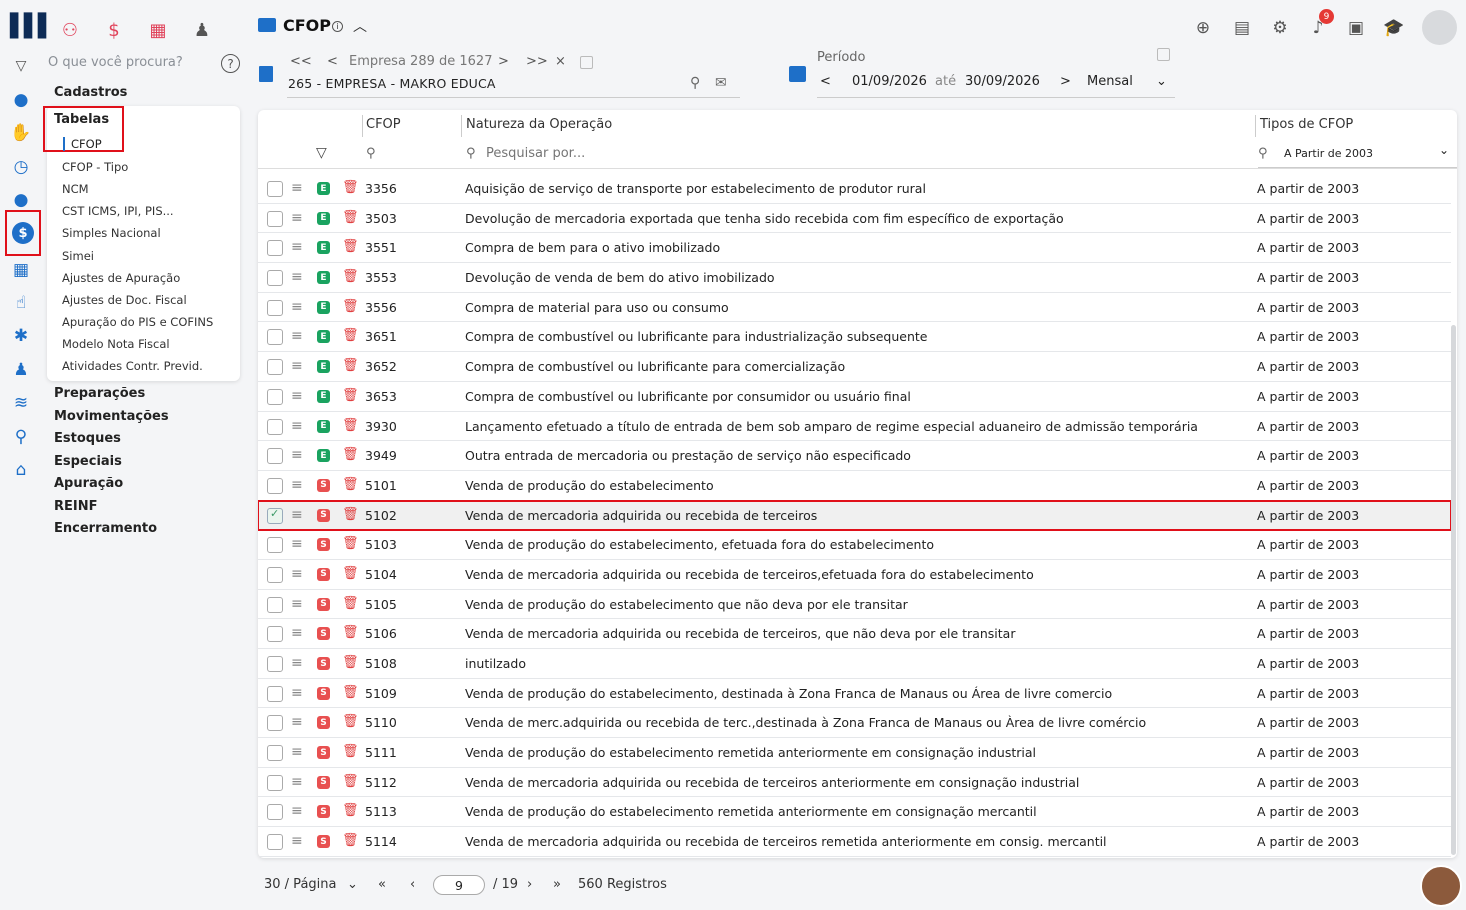 The width and height of the screenshot is (1466, 910). What do you see at coordinates (537, 61) in the screenshot?
I see `last-empresa-button: >>` at bounding box center [537, 61].